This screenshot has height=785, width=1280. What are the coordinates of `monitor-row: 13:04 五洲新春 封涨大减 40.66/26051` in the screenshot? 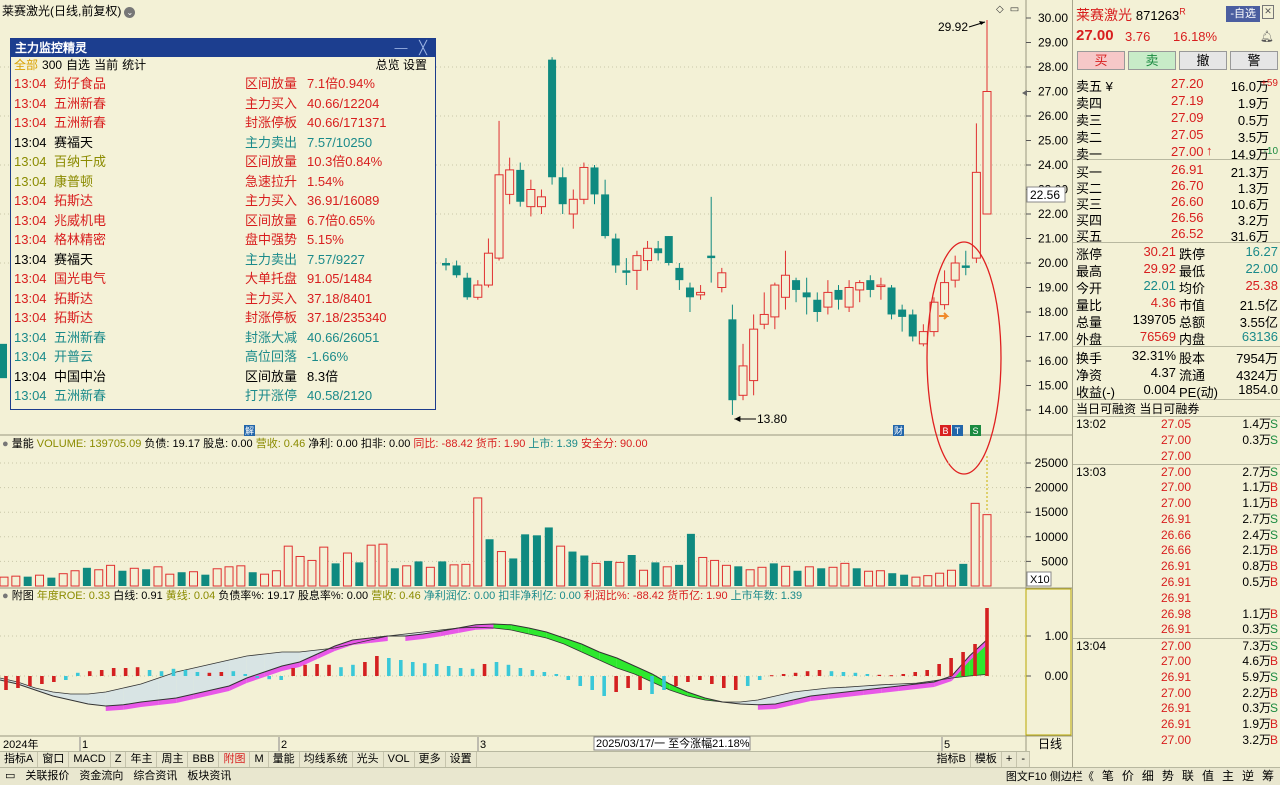 It's located at (224, 338).